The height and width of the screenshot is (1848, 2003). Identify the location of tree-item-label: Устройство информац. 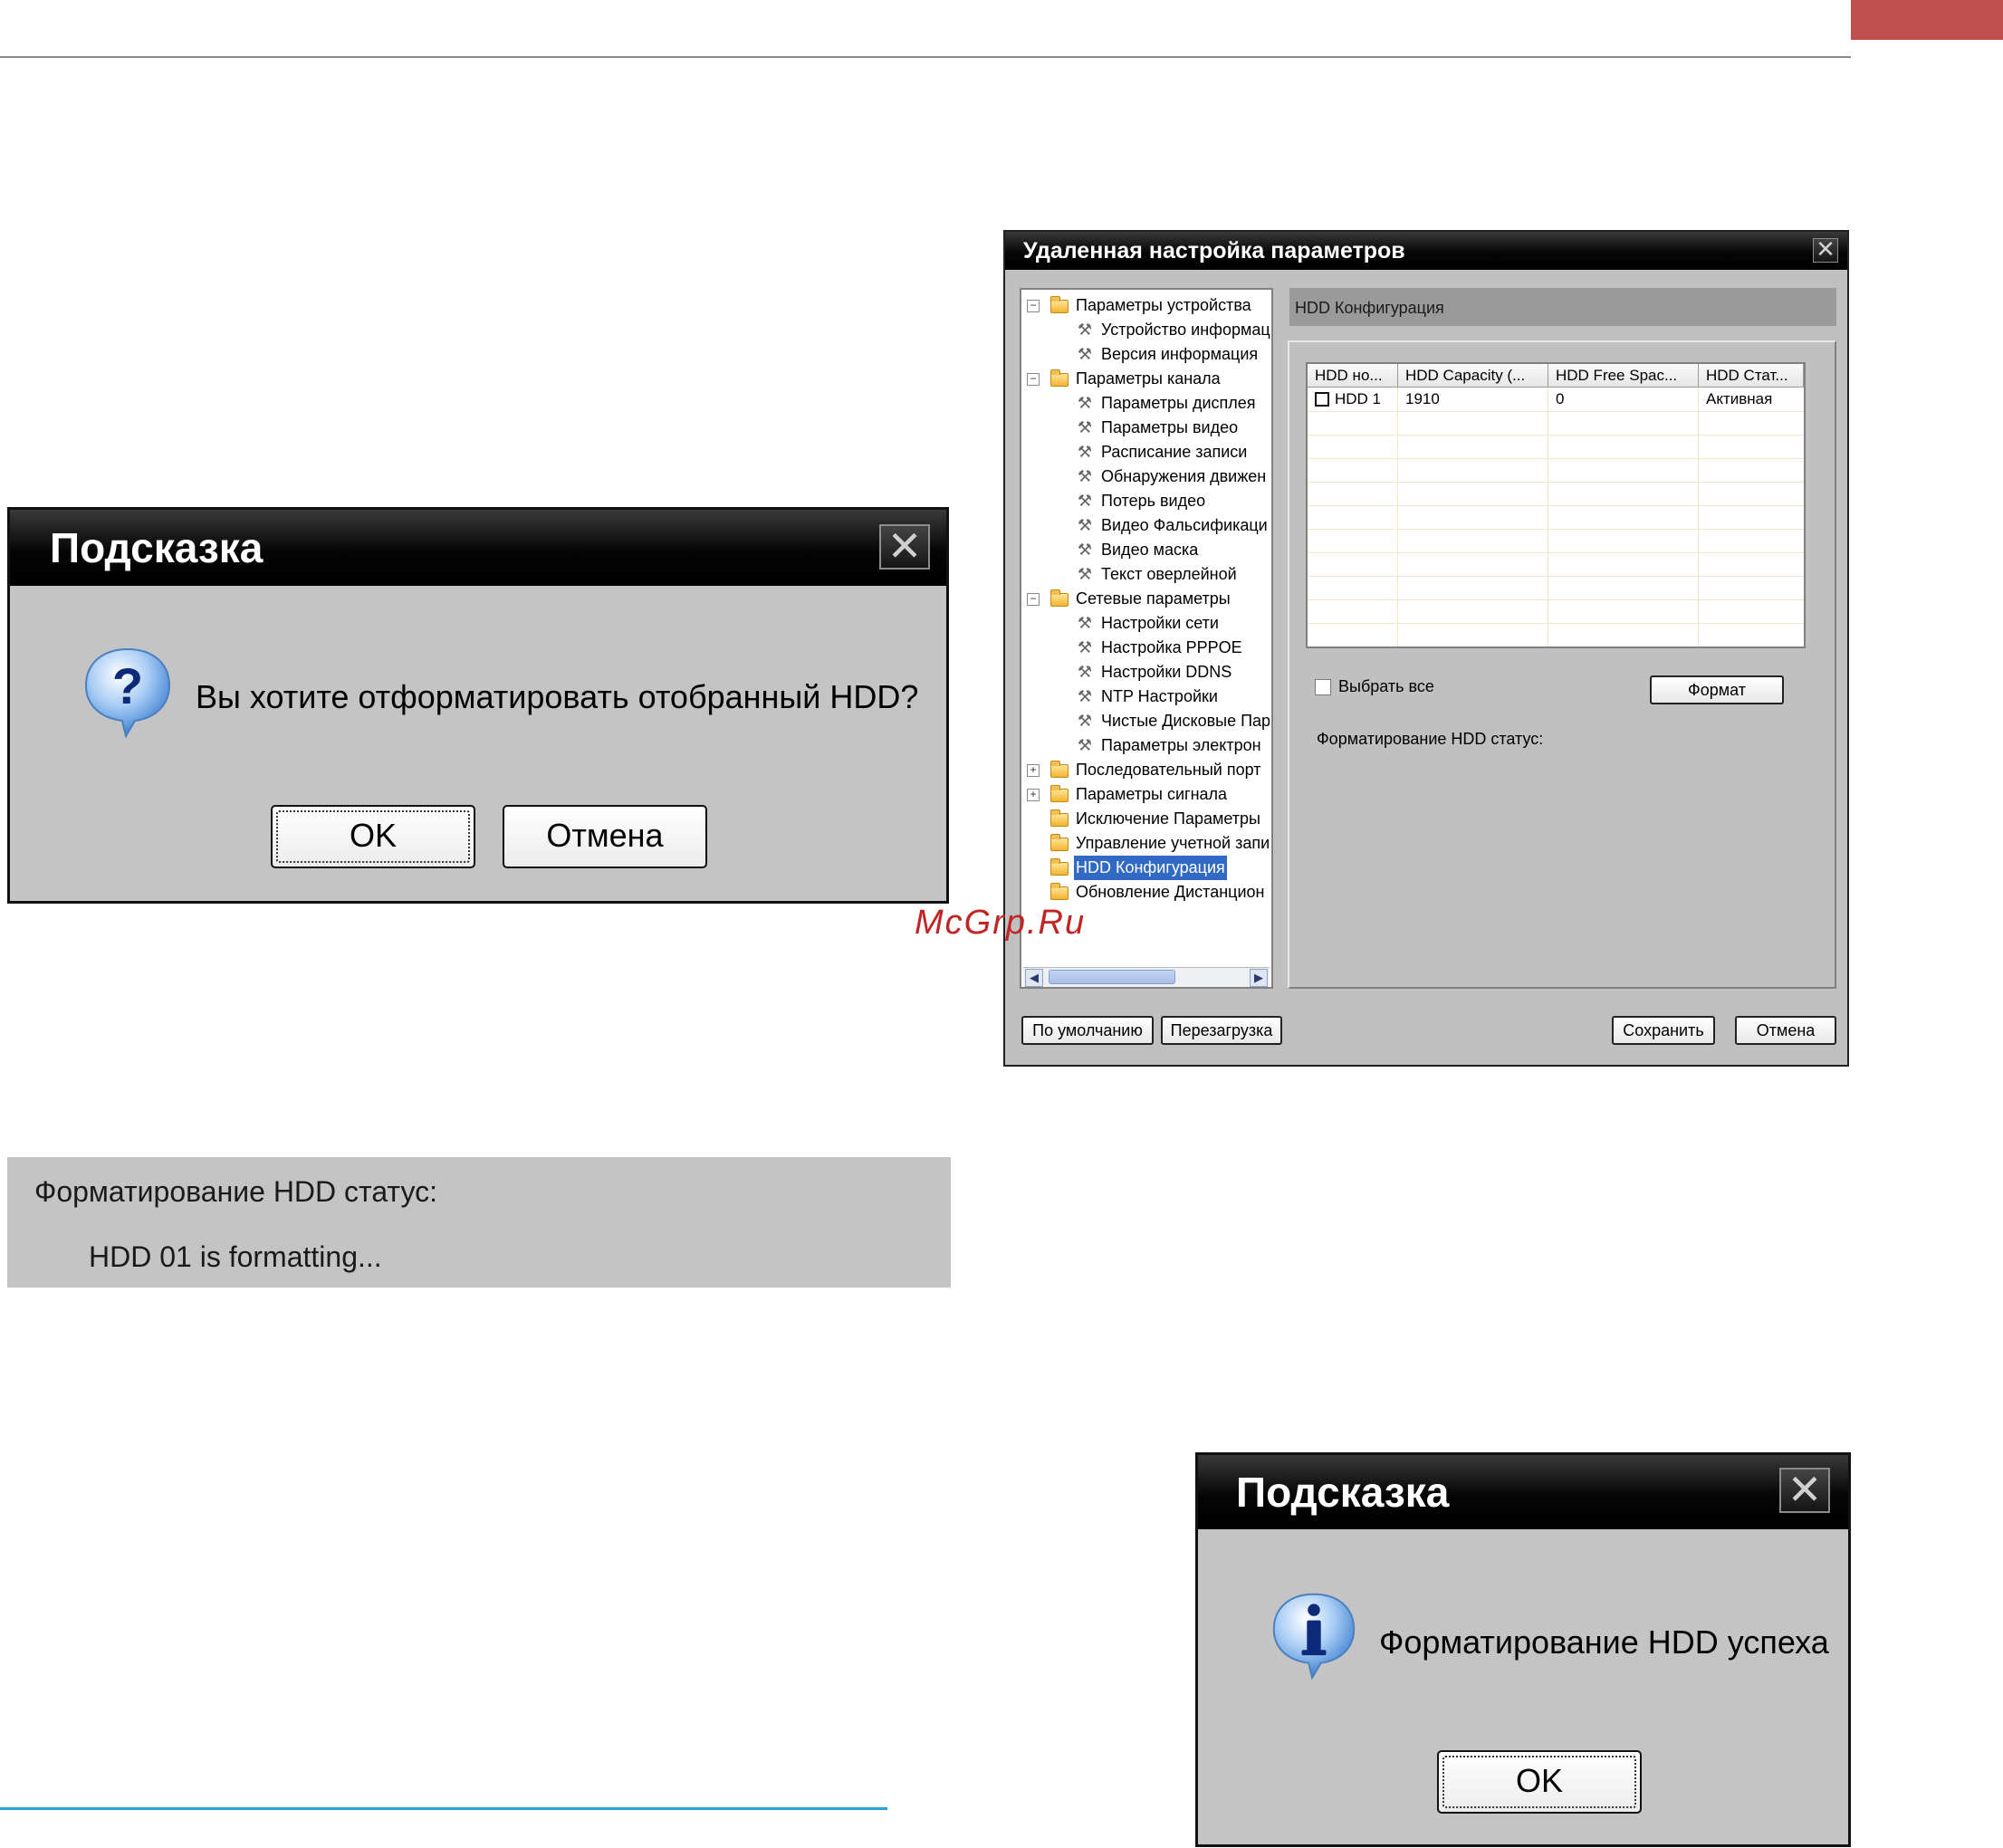
(1186, 330).